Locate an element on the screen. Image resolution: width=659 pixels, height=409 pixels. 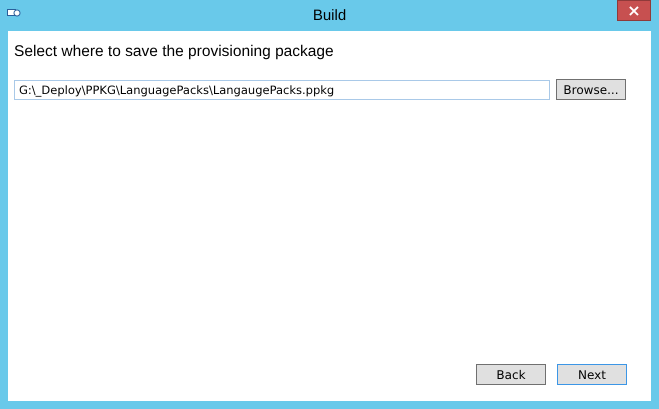
next-button: Next is located at coordinates (592, 374).